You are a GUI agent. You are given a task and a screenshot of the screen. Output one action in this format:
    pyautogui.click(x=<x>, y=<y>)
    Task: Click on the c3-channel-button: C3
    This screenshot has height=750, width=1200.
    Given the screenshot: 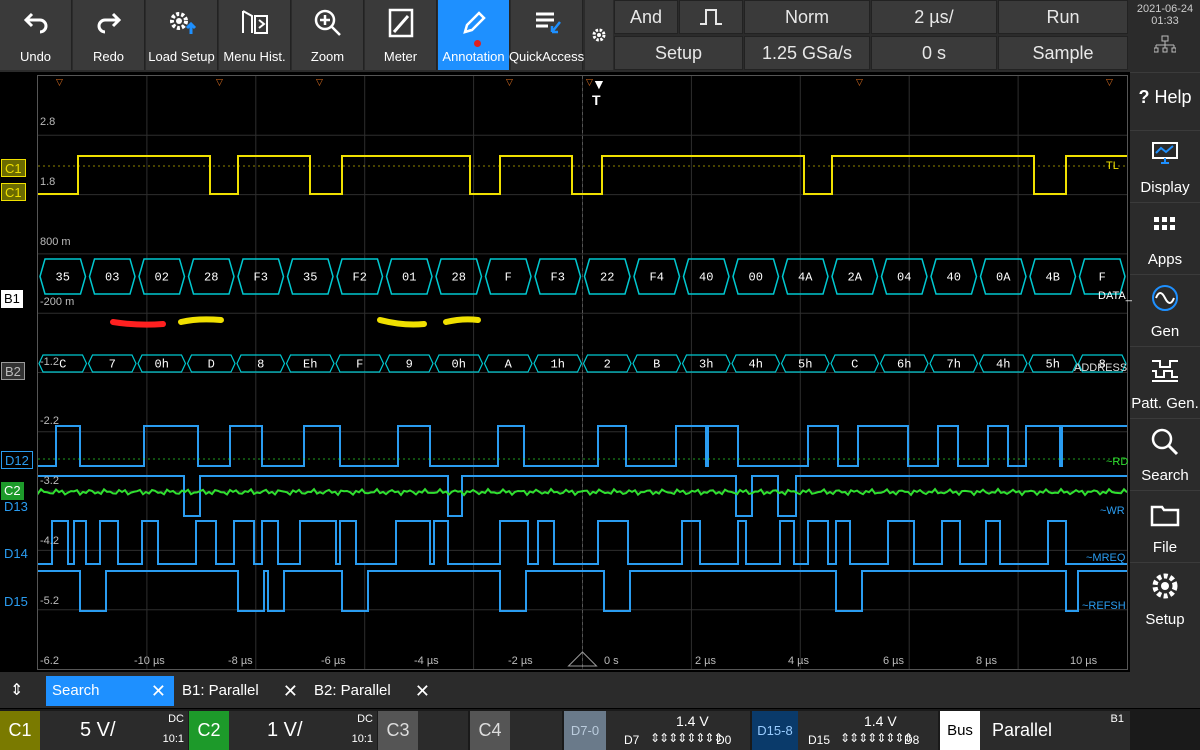 What is the action you would take?
    pyautogui.click(x=398, y=730)
    